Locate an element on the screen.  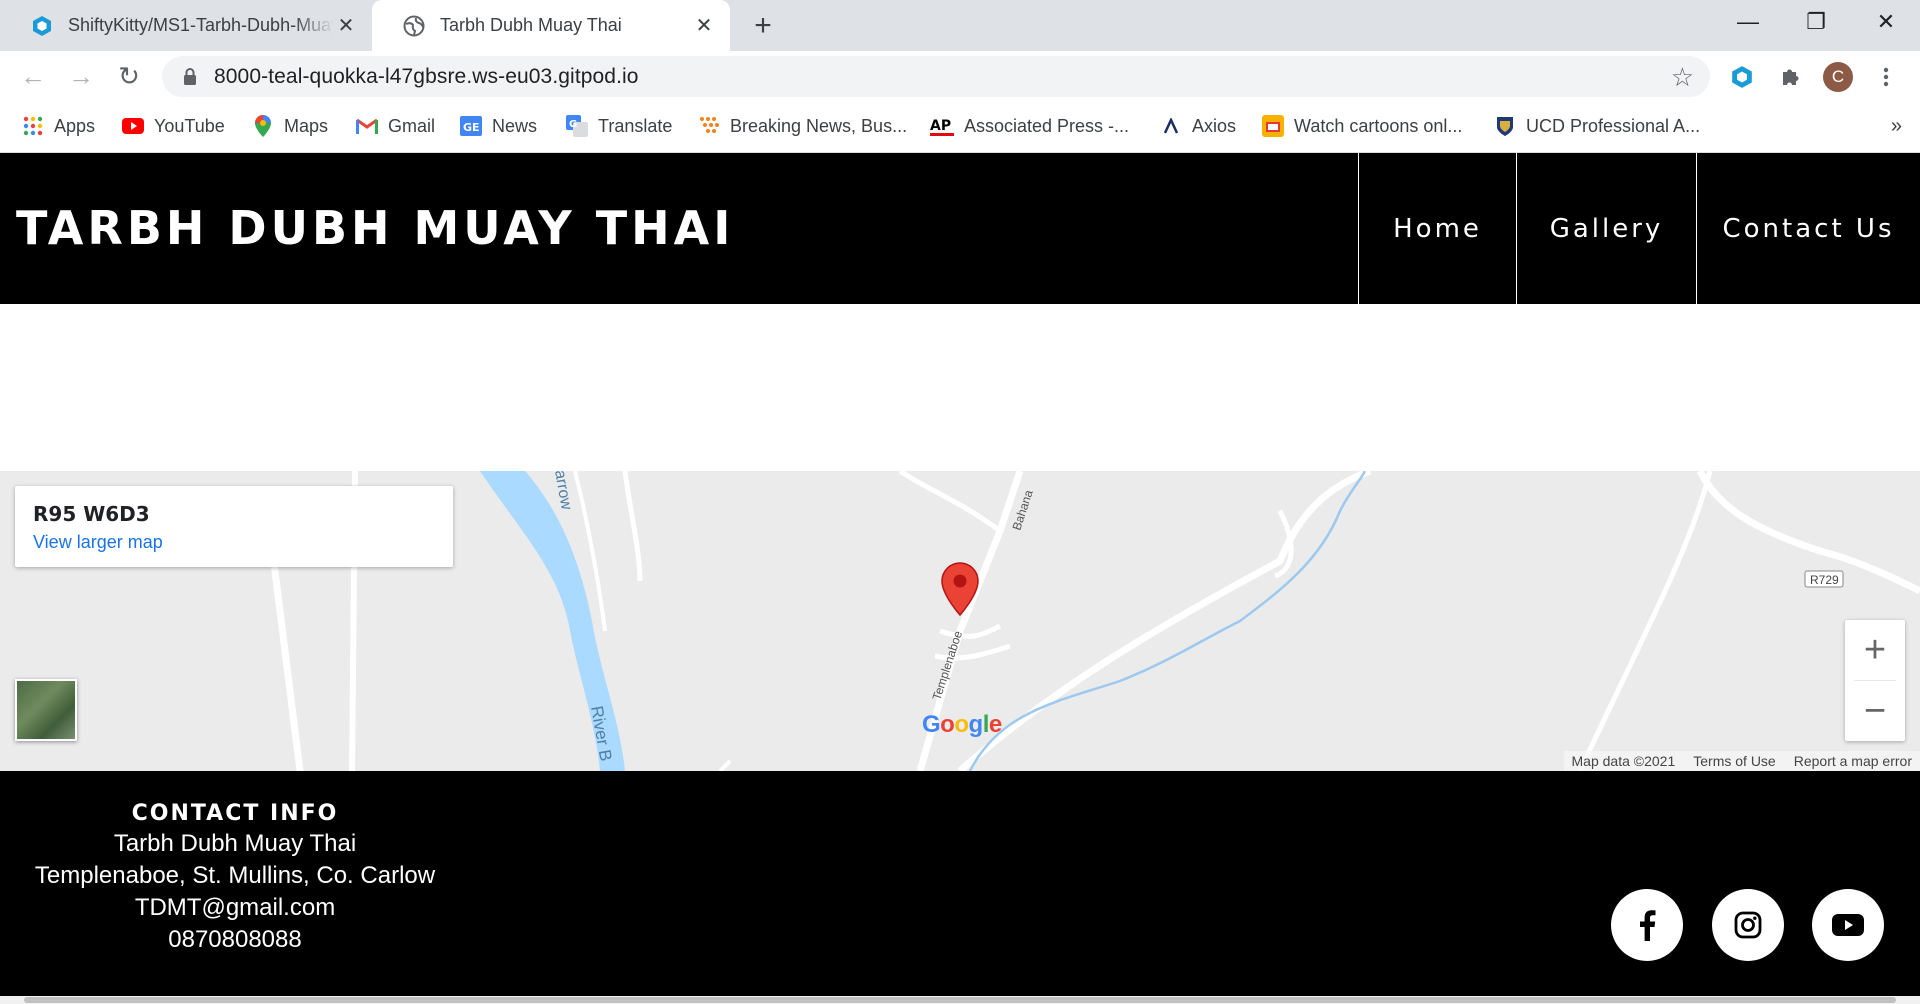
back-button: ← is located at coordinates (33, 76).